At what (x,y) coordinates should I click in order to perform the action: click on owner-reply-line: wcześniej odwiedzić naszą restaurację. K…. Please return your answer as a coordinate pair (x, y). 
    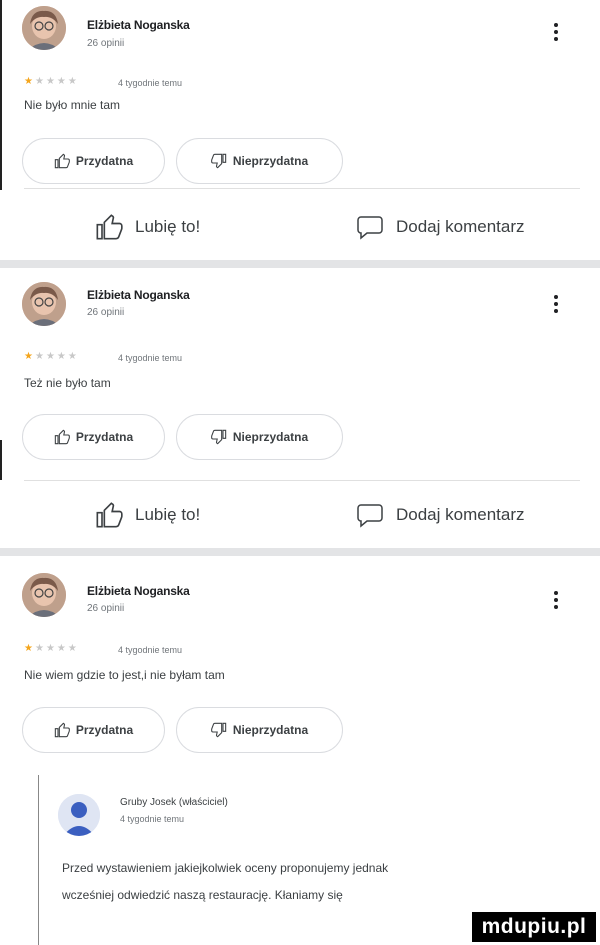
    Looking at the image, I should click on (202, 895).